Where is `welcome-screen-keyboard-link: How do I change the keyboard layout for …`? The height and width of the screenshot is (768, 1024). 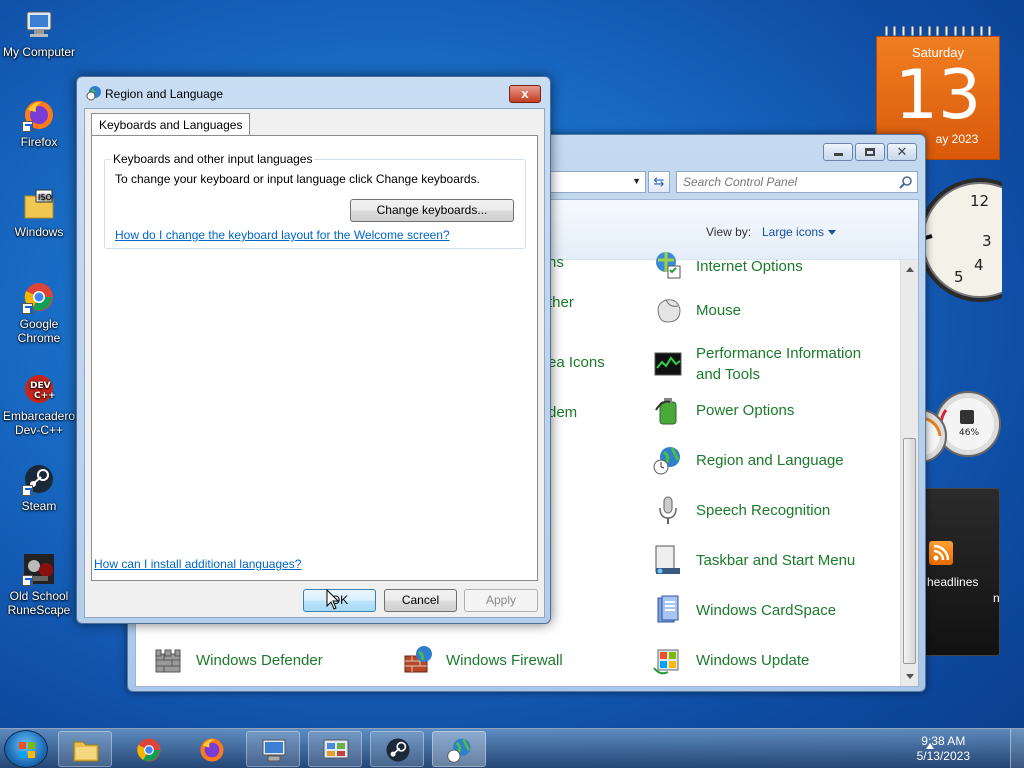 welcome-screen-keyboard-link: How do I change the keyboard layout for … is located at coordinates (282, 235).